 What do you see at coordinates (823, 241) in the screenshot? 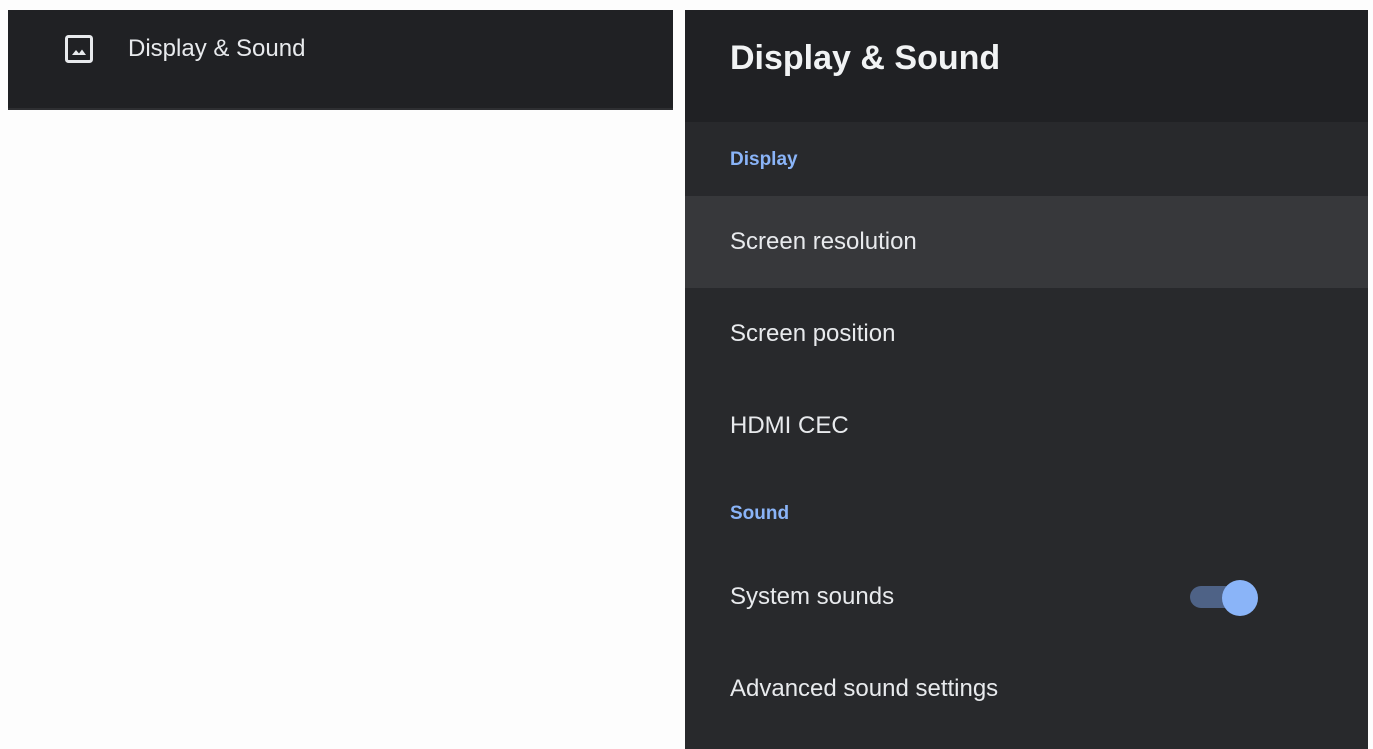
I see `setting-label: Screen resolution` at bounding box center [823, 241].